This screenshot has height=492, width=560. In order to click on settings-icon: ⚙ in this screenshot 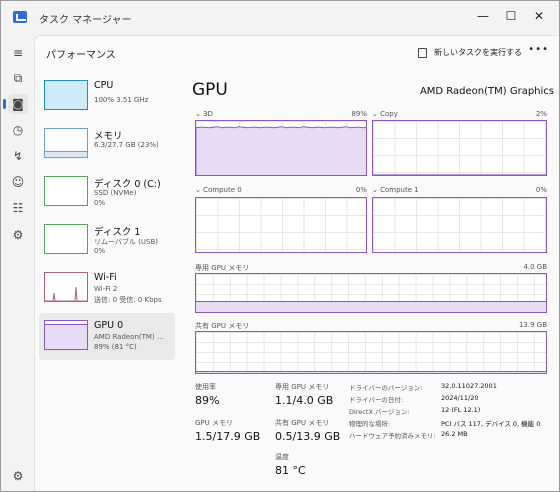, I will do `click(18, 476)`.